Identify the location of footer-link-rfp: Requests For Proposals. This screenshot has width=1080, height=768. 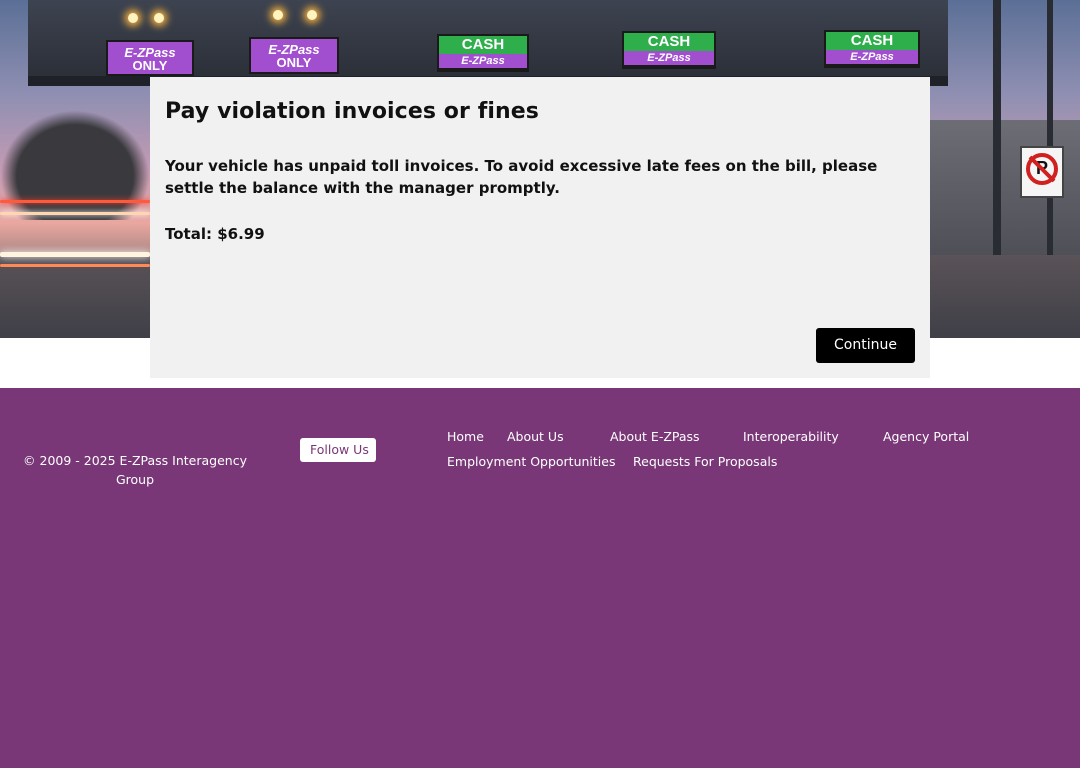
(705, 461).